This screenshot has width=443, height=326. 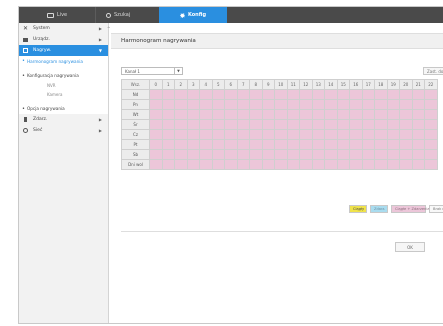 What do you see at coordinates (63, 119) in the screenshot?
I see `sidebar-item-event: Zdarz. ▶` at bounding box center [63, 119].